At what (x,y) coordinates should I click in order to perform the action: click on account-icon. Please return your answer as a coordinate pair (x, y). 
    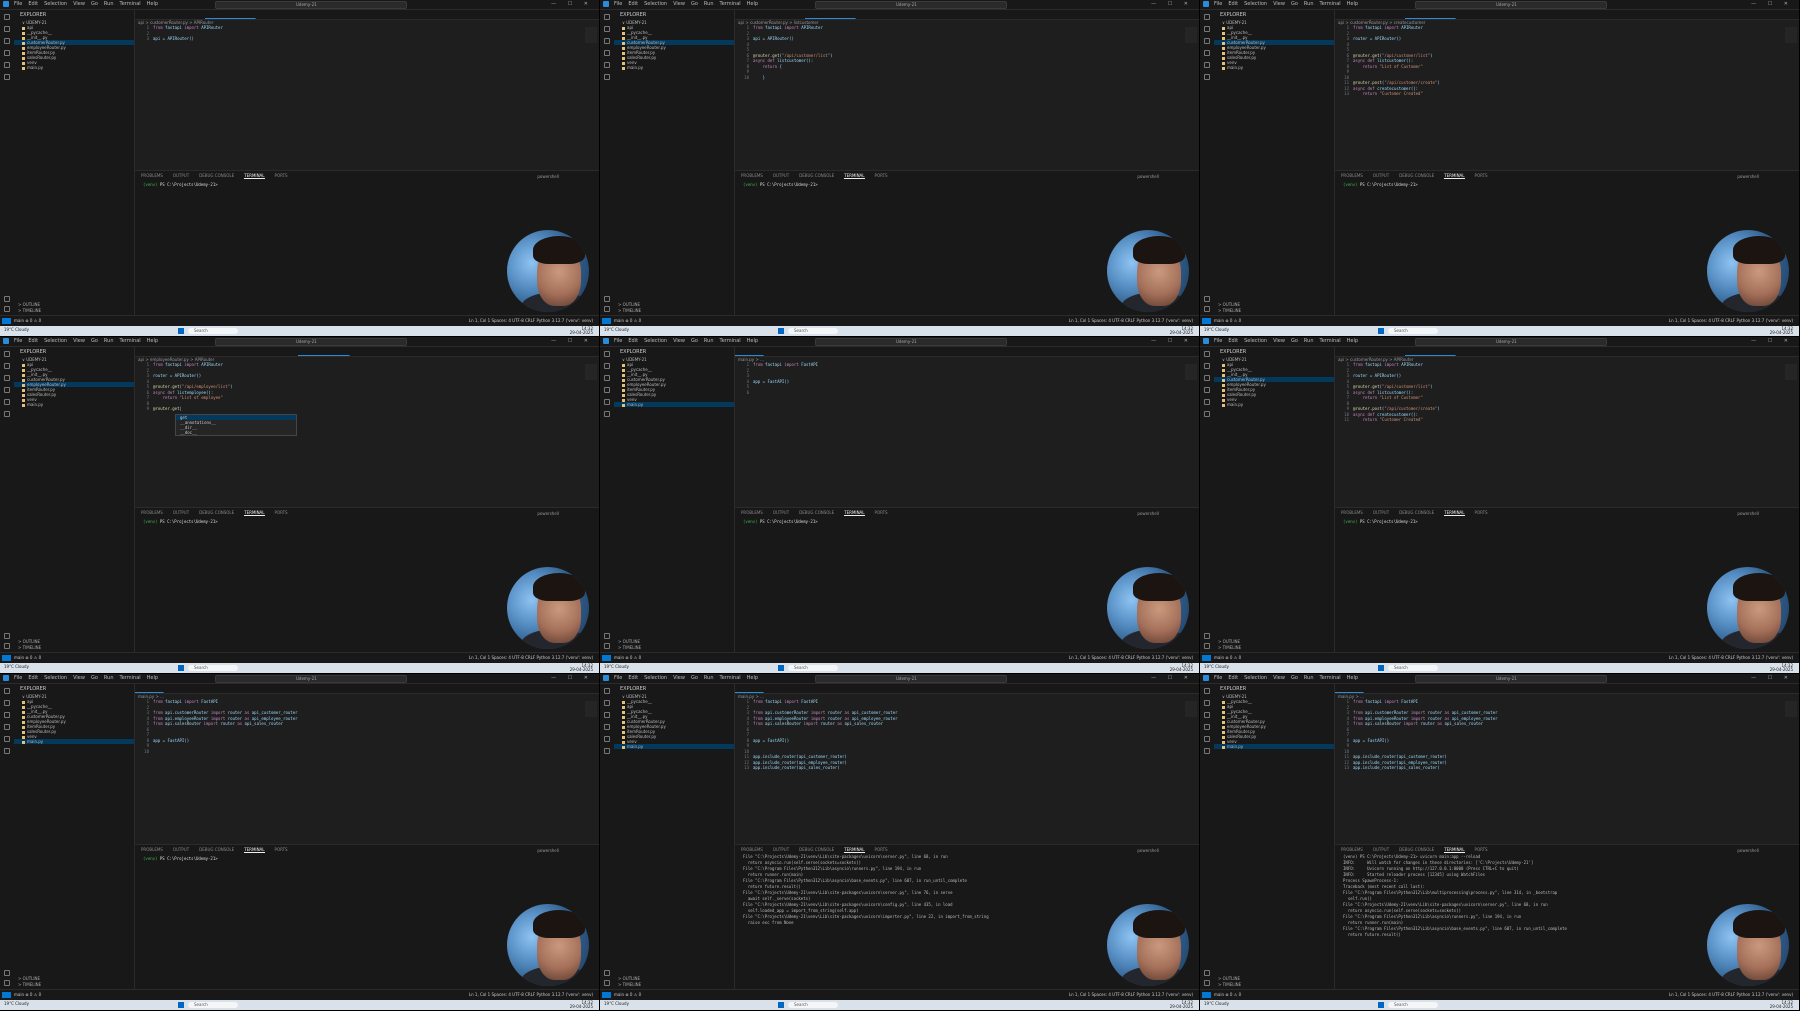
    Looking at the image, I should click on (7, 299).